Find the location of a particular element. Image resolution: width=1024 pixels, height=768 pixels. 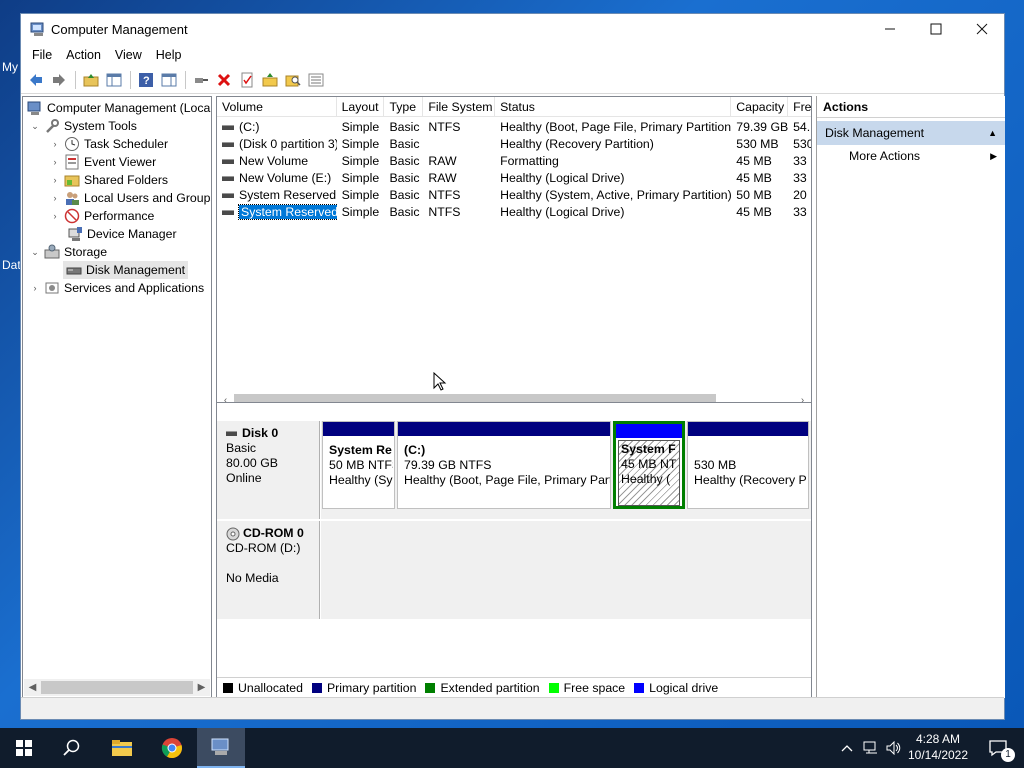

tree-item-task-scheduler: › Task Scheduler is located at coordinates (108, 144).